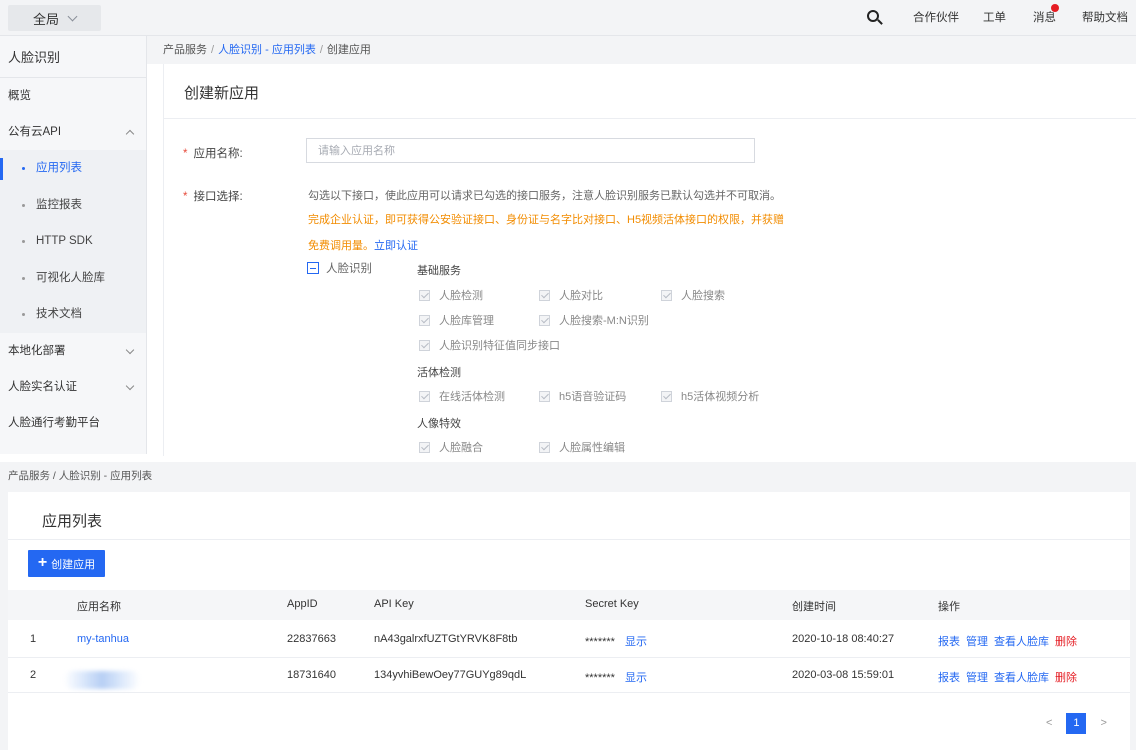 This screenshot has height=750, width=1136. Describe the element at coordinates (451, 447) in the screenshot. I see `checkbox-face-fusion: 人脸融合` at that location.